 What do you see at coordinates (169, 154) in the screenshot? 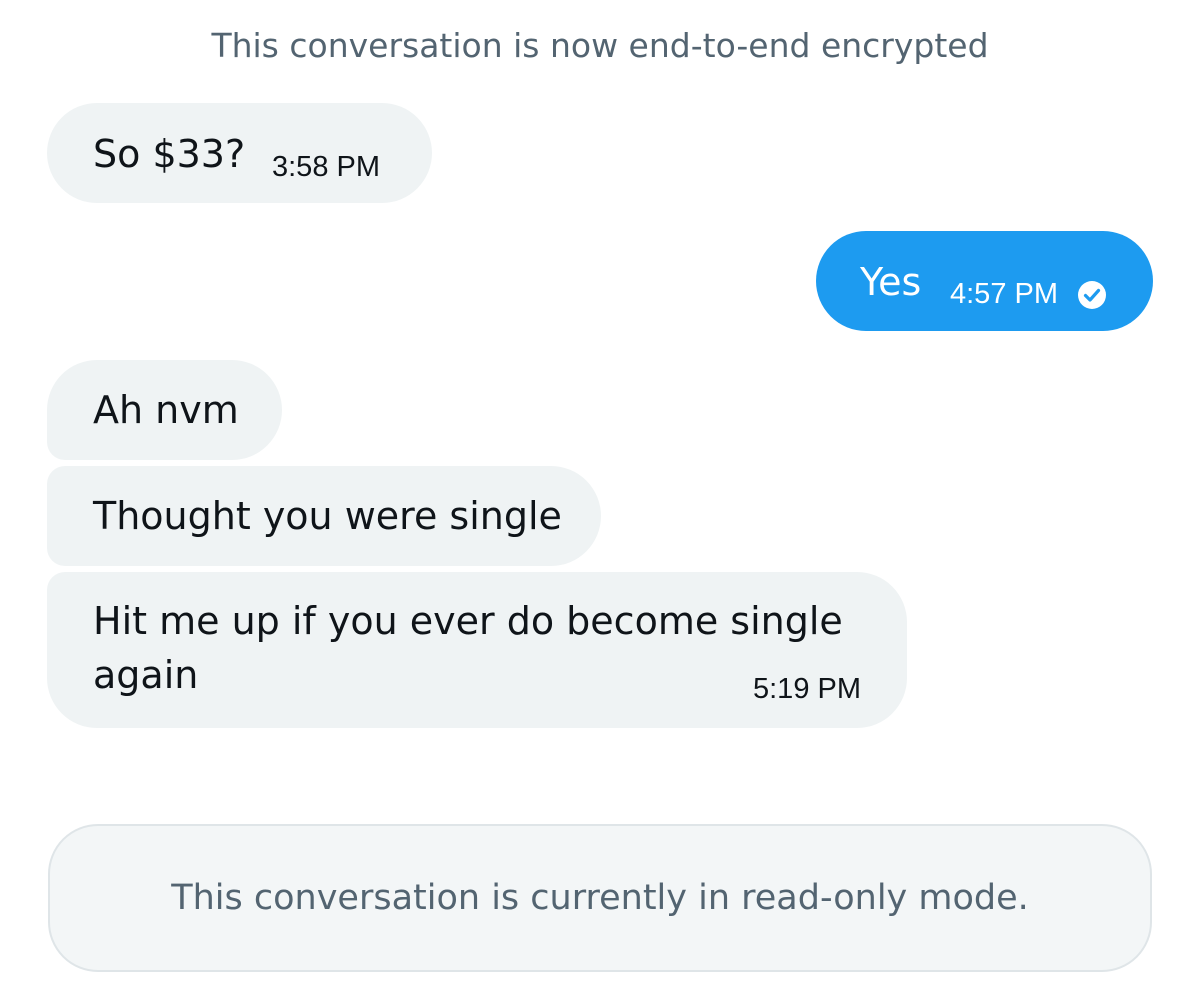
I see `message-text: So $33?` at bounding box center [169, 154].